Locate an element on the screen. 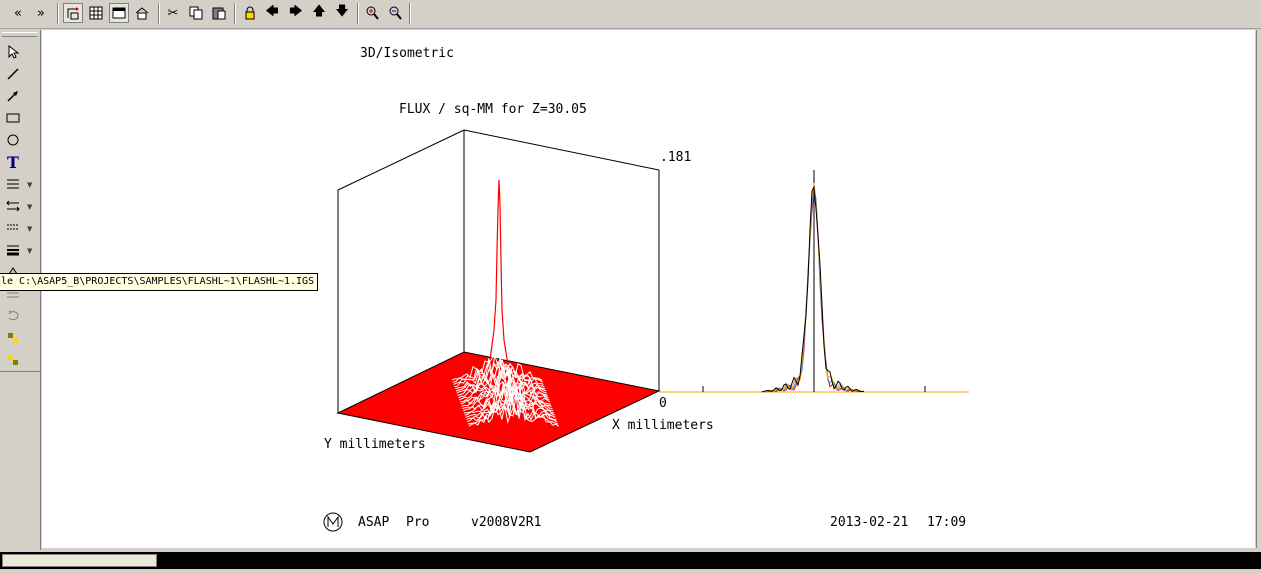 The image size is (1261, 573). select-pointer-icon is located at coordinates (13, 52).